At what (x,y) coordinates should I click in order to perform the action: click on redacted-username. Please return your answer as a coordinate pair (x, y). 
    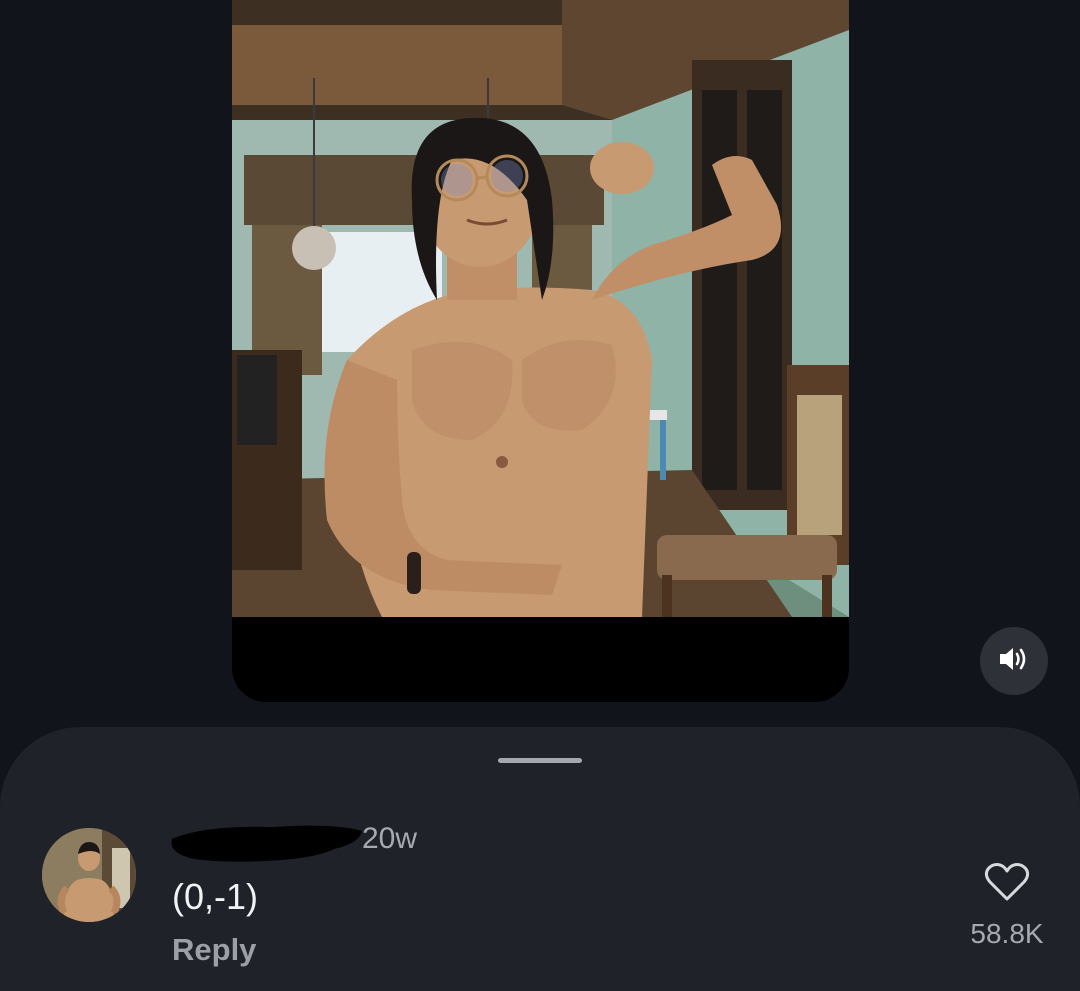
    Looking at the image, I should click on (264, 842).